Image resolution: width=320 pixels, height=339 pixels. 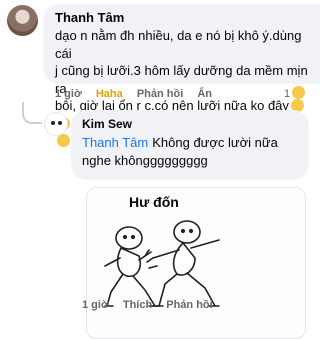 I want to click on comment-time: 1 giờ, so click(x=68, y=94).